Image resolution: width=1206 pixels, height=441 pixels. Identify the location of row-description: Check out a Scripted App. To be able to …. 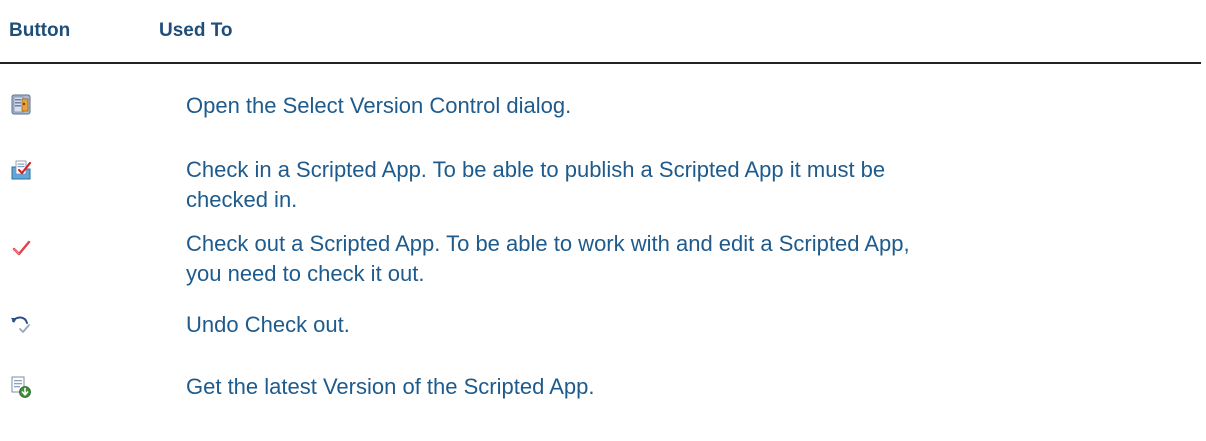
(548, 258).